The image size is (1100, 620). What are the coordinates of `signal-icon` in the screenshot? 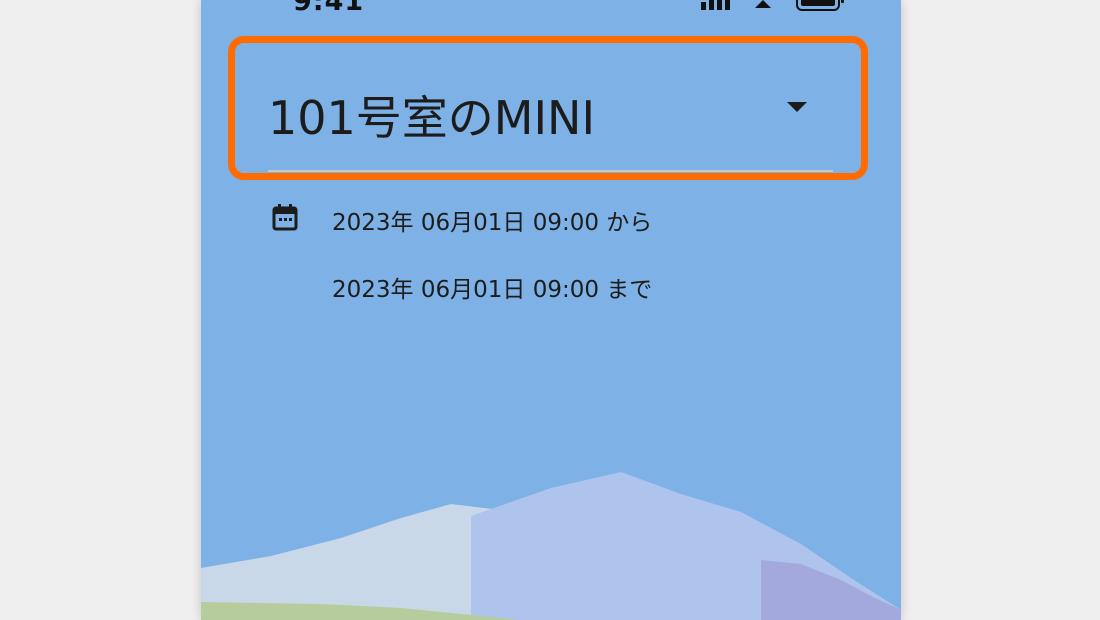 It's located at (715, 5).